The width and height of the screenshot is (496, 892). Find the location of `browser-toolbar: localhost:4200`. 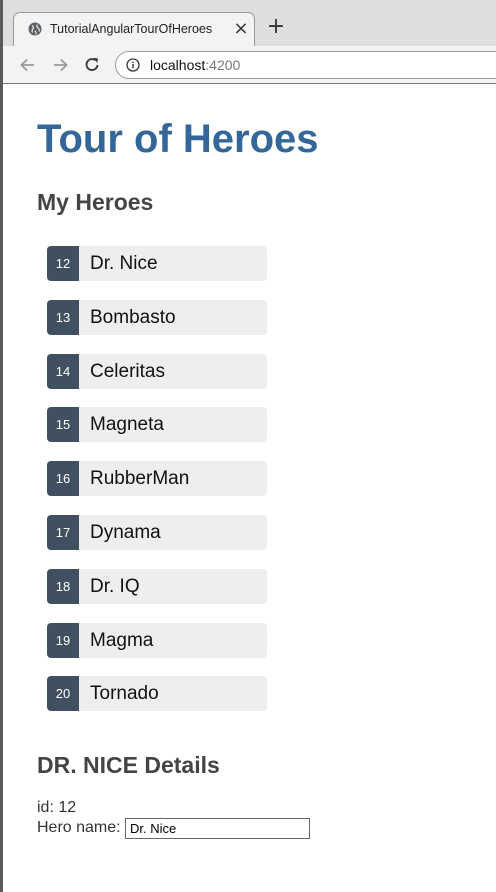

browser-toolbar: localhost:4200 is located at coordinates (249, 65).